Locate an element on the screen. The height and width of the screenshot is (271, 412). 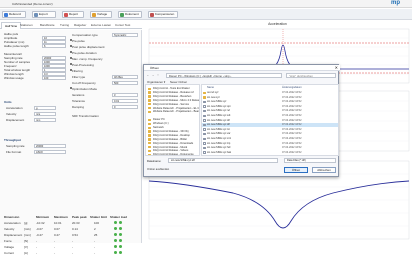
title-bar: CAM Extended (Demo-Lizenz) mp is located at coordinates (206, 4).